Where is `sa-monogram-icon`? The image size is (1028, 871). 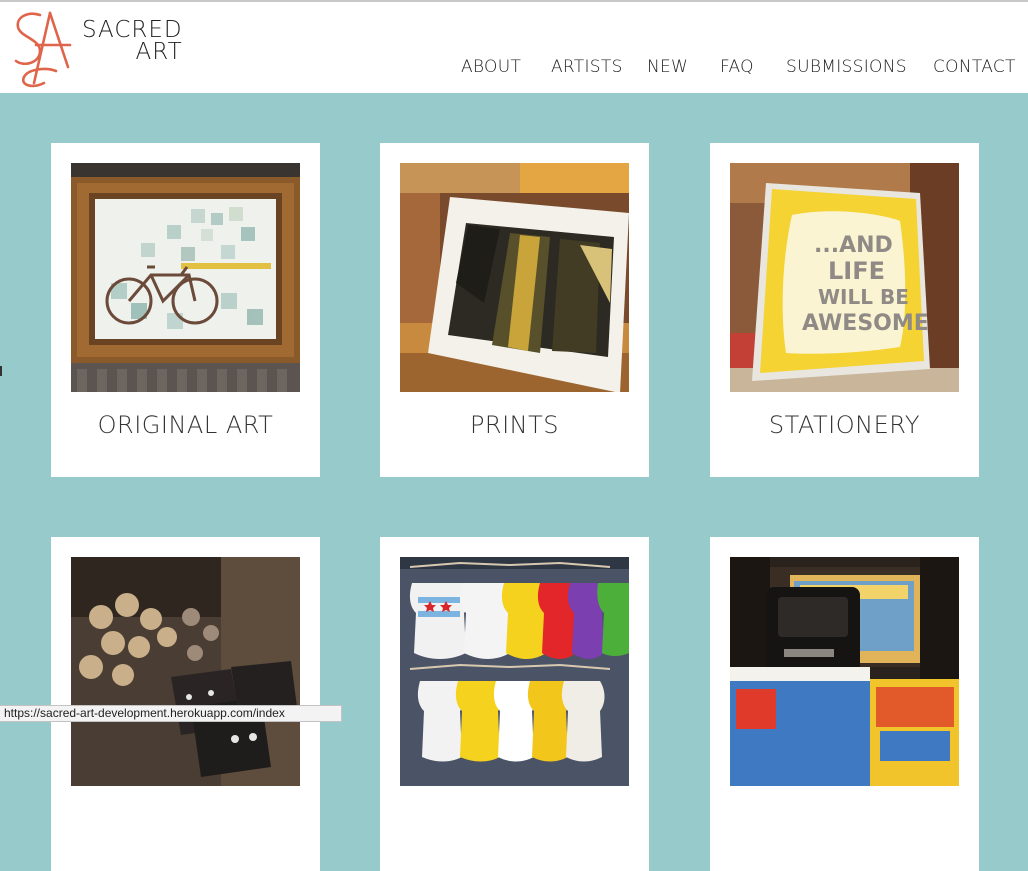 sa-monogram-icon is located at coordinates (43, 49).